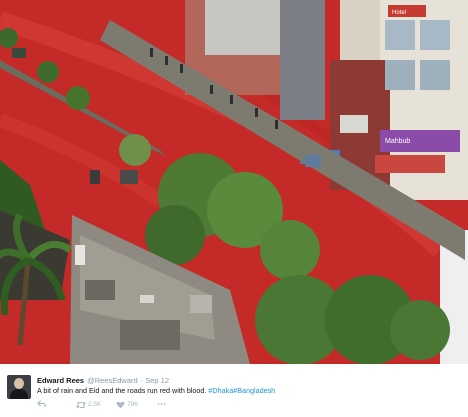 The height and width of the screenshot is (417, 468). I want to click on author-name: Edward Rees, so click(60, 380).